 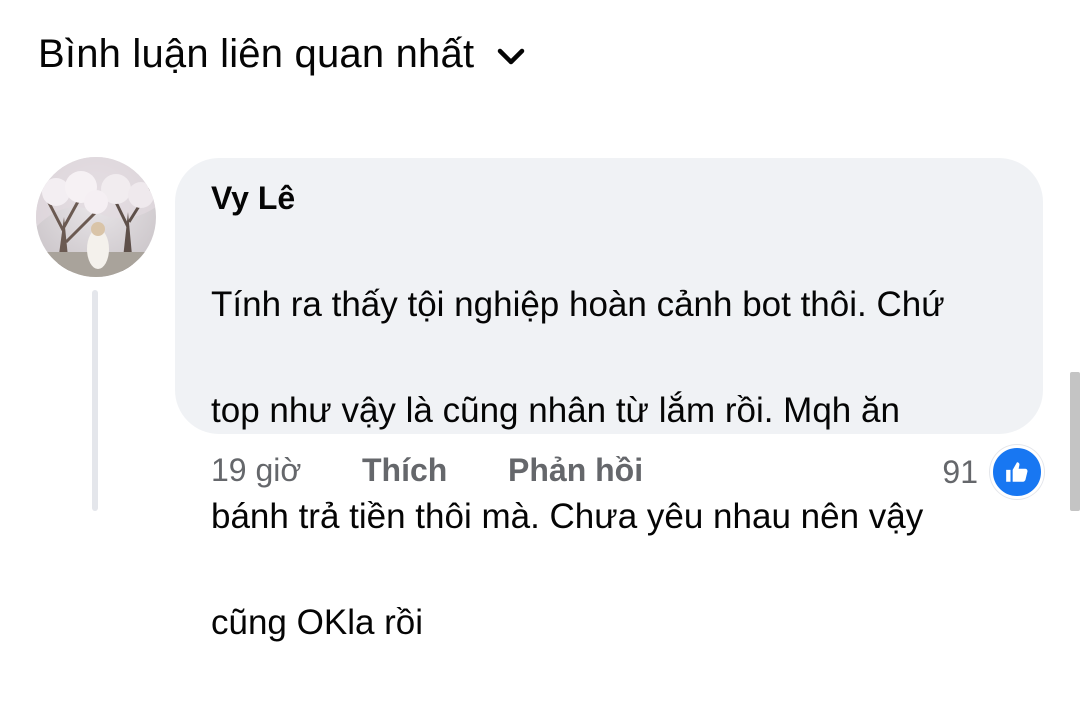 I want to click on comment-sort-label: Bình luận liên quan nhất, so click(x=256, y=54).